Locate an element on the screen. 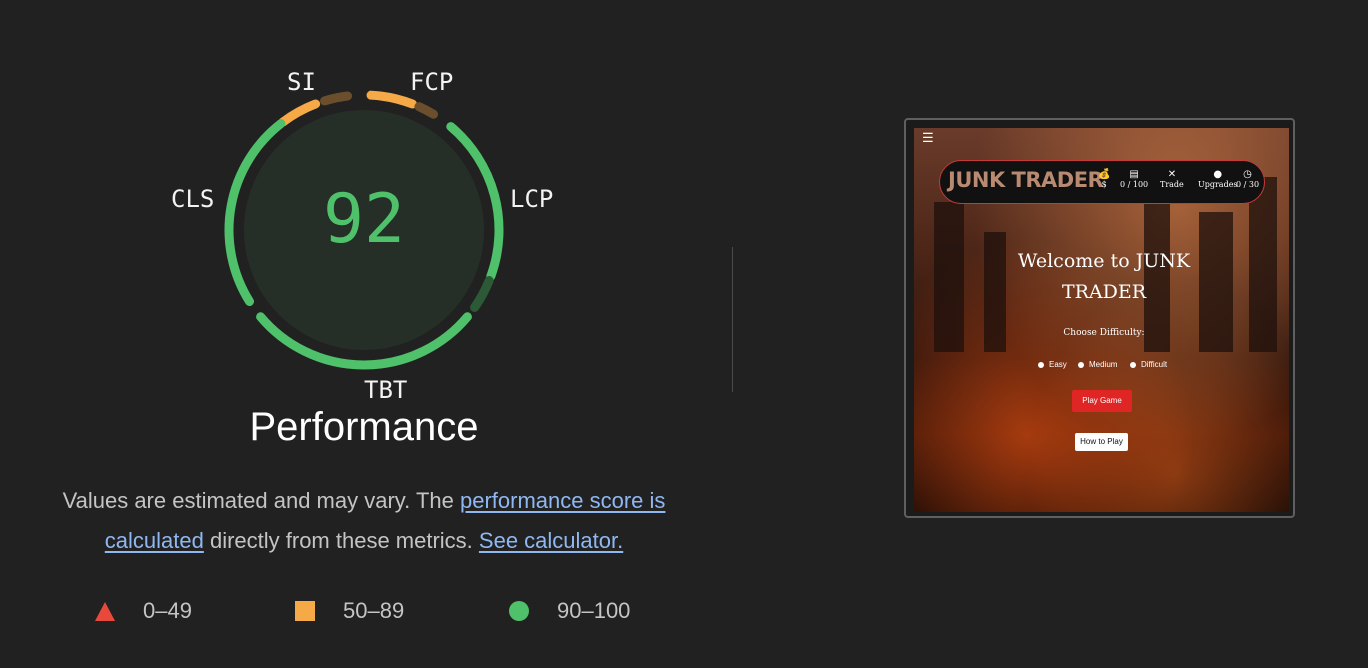 The height and width of the screenshot is (668, 1368). play-game-button: Play Game is located at coordinates (1102, 401).